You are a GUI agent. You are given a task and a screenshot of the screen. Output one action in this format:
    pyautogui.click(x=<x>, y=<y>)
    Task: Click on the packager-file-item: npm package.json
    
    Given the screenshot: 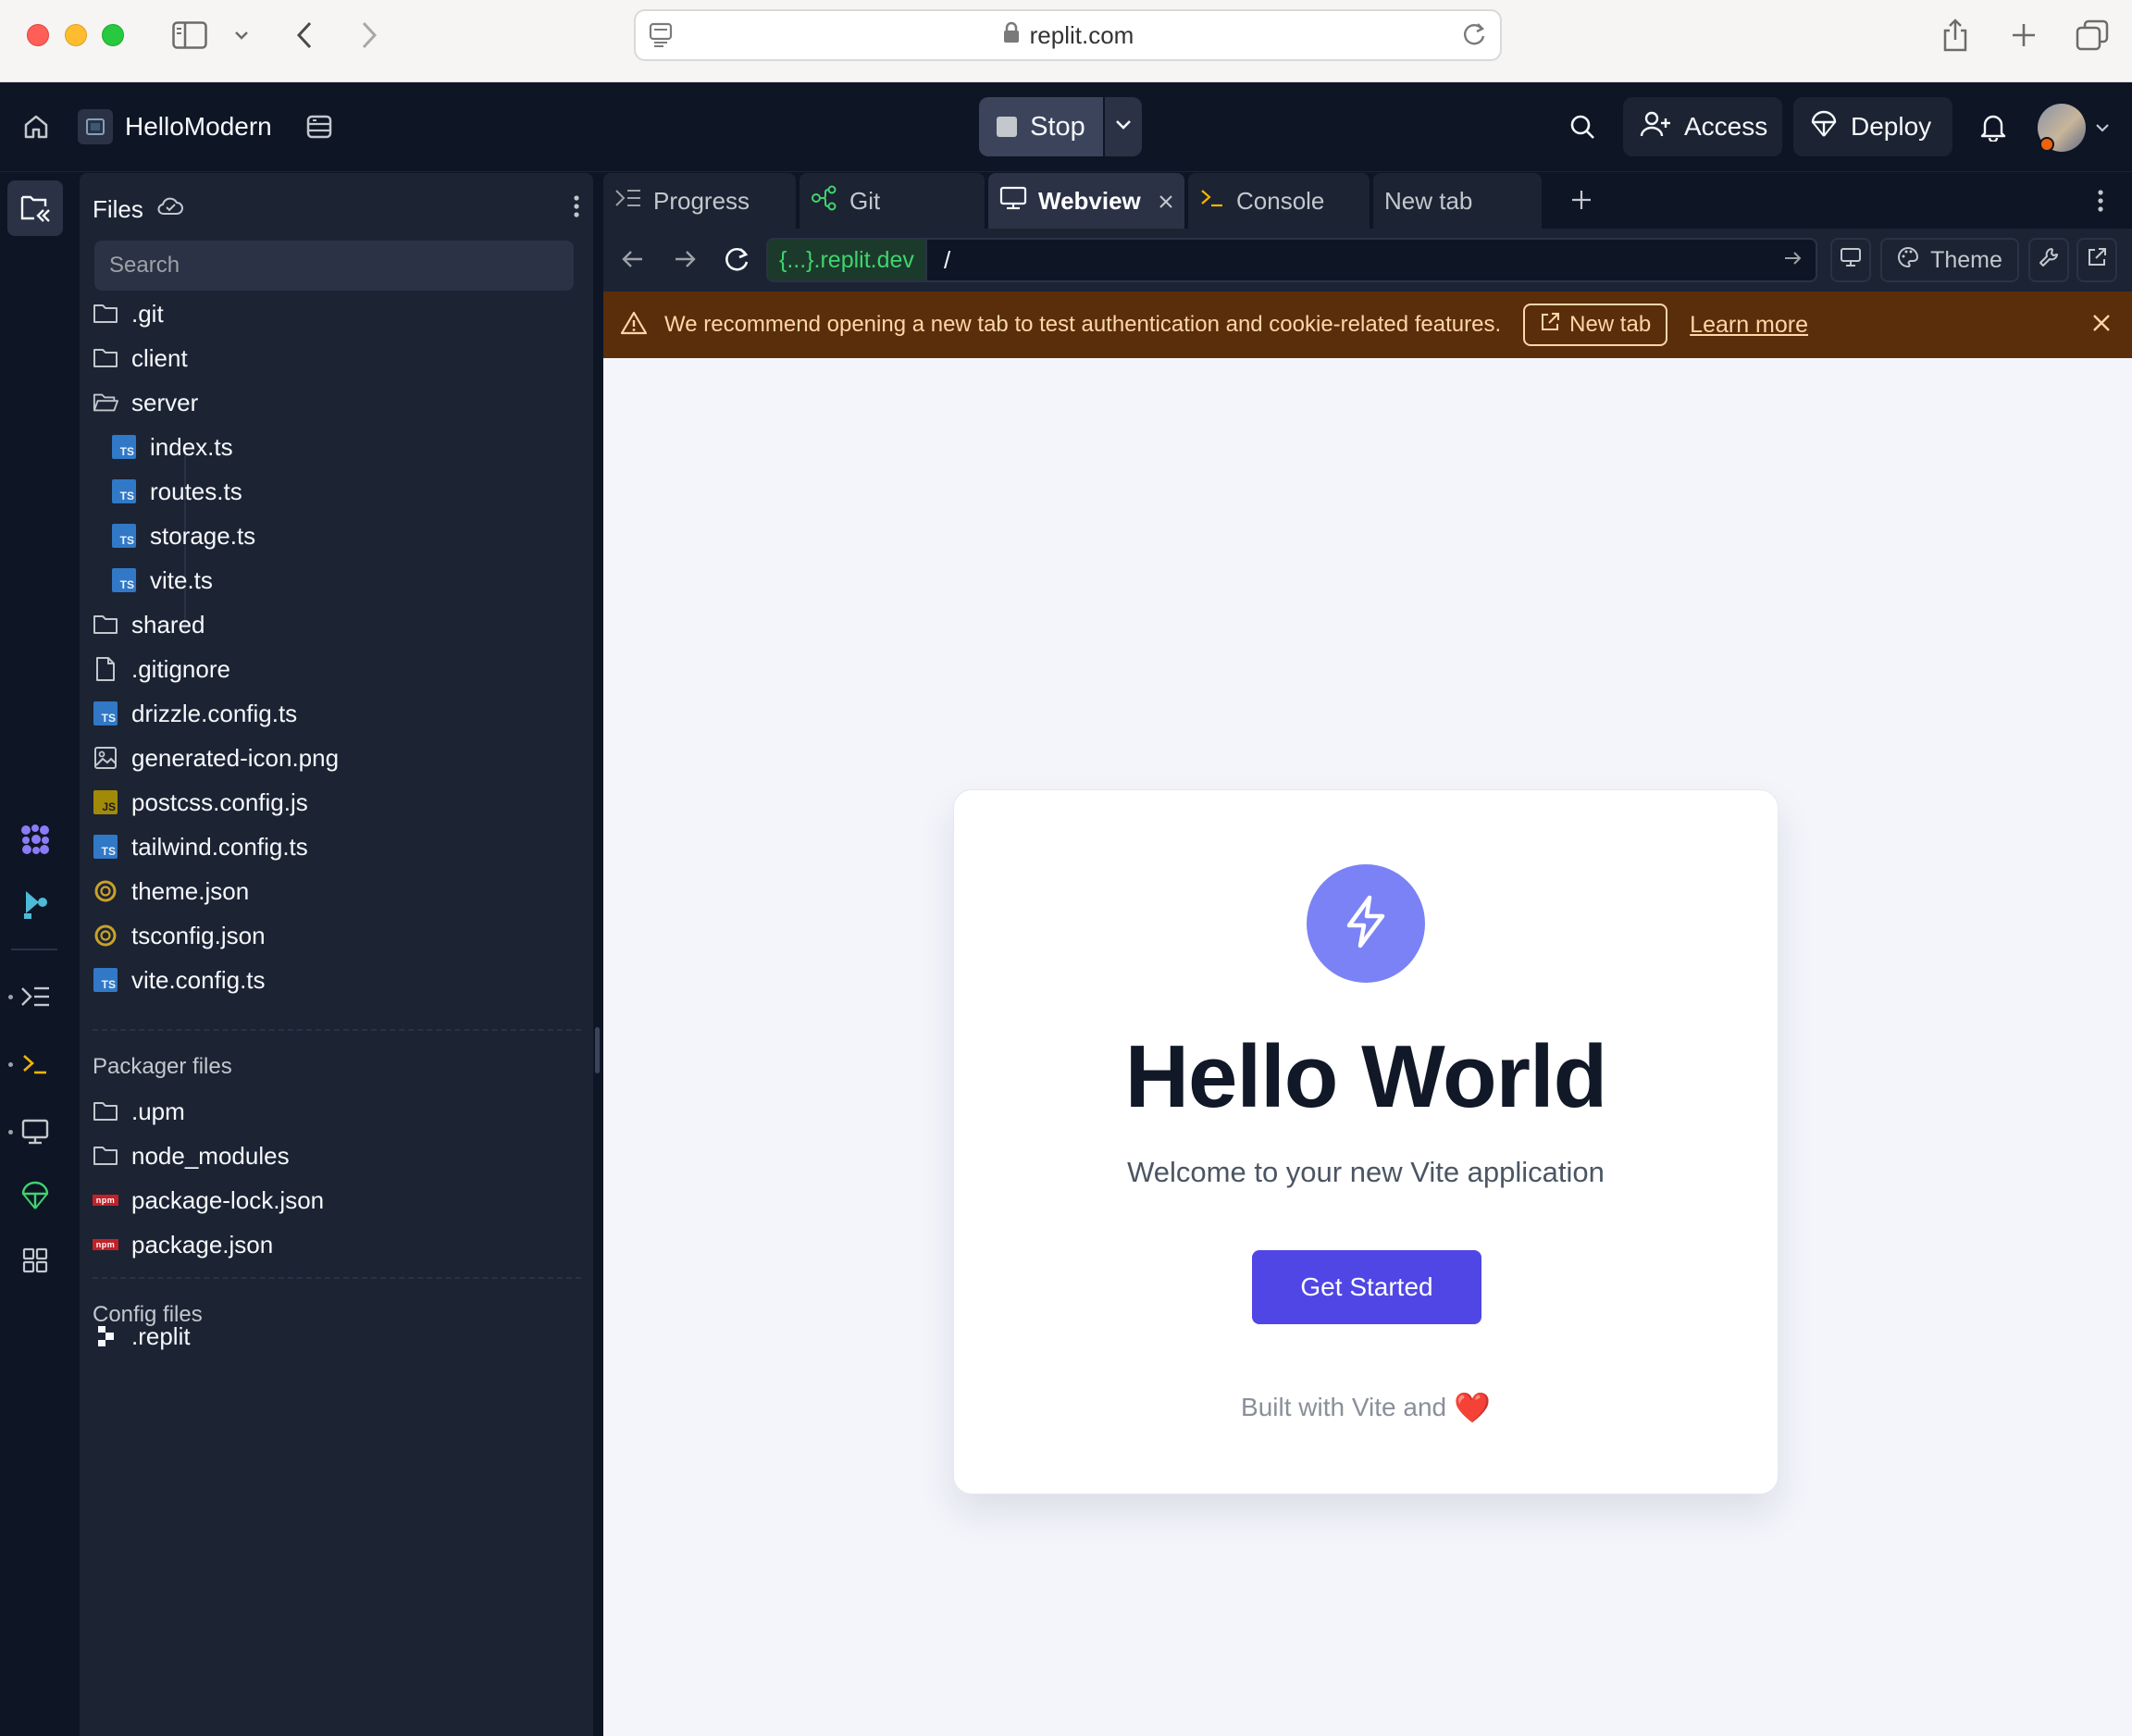 What is the action you would take?
    pyautogui.click(x=183, y=1244)
    